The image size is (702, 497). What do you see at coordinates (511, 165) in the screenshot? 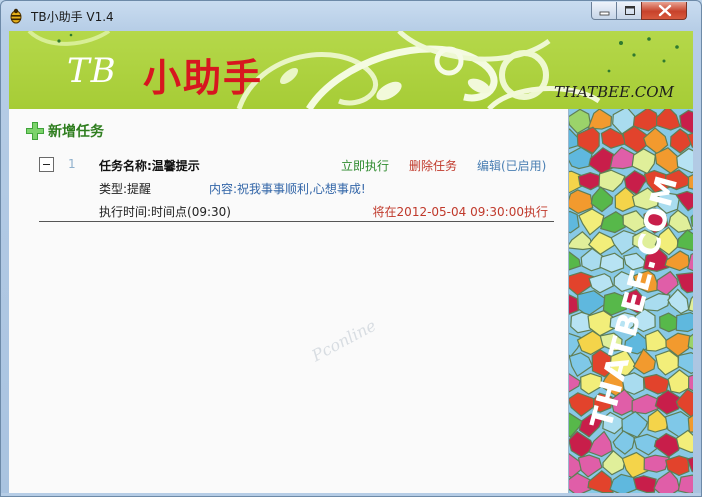
I see `edit-task-link: 编辑(已启用)` at bounding box center [511, 165].